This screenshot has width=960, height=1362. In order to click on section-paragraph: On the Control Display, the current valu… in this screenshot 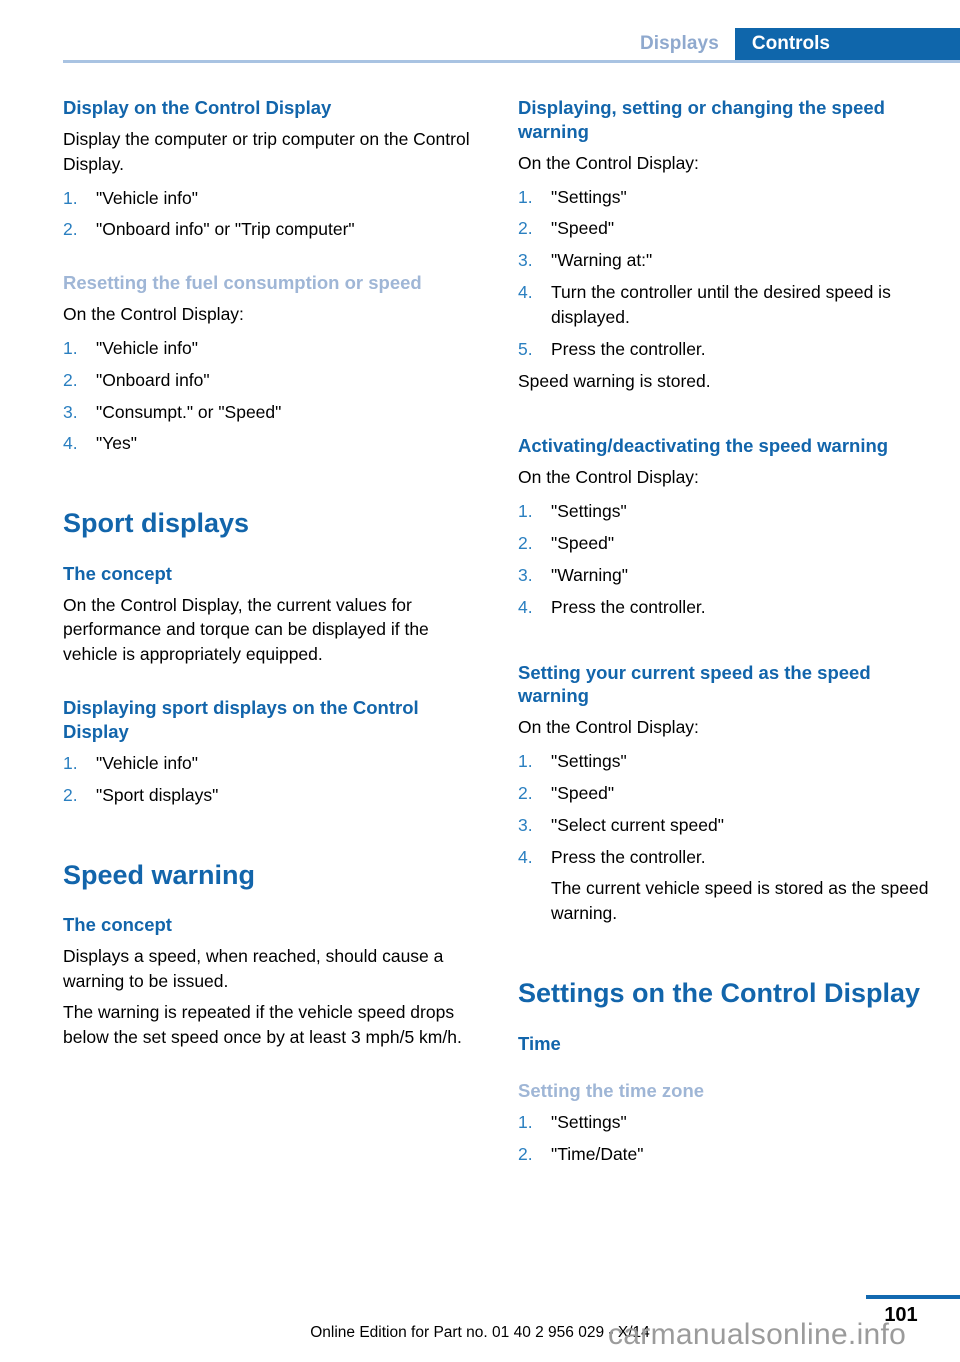, I will do `click(246, 629)`.